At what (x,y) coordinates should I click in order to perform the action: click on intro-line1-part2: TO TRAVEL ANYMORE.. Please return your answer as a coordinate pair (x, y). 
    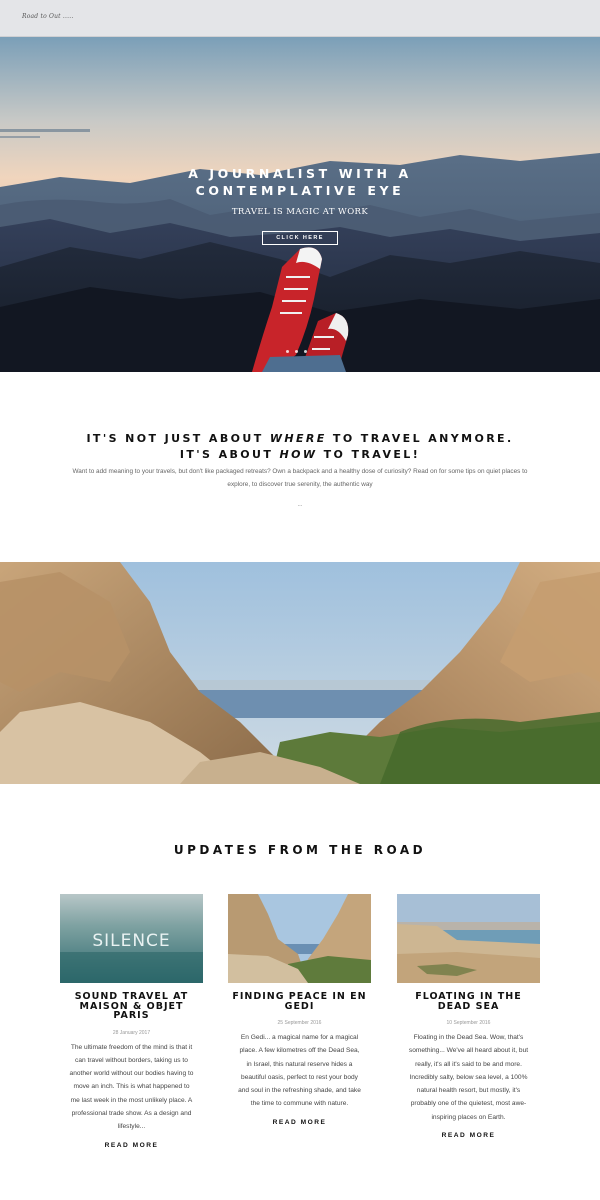
    Looking at the image, I should click on (420, 438).